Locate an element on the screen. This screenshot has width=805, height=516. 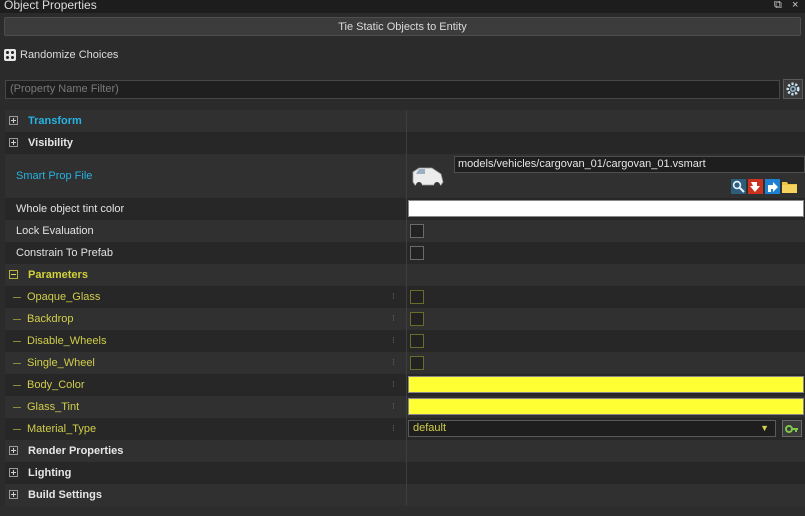
category-visibility: Visibility is located at coordinates (405, 143).